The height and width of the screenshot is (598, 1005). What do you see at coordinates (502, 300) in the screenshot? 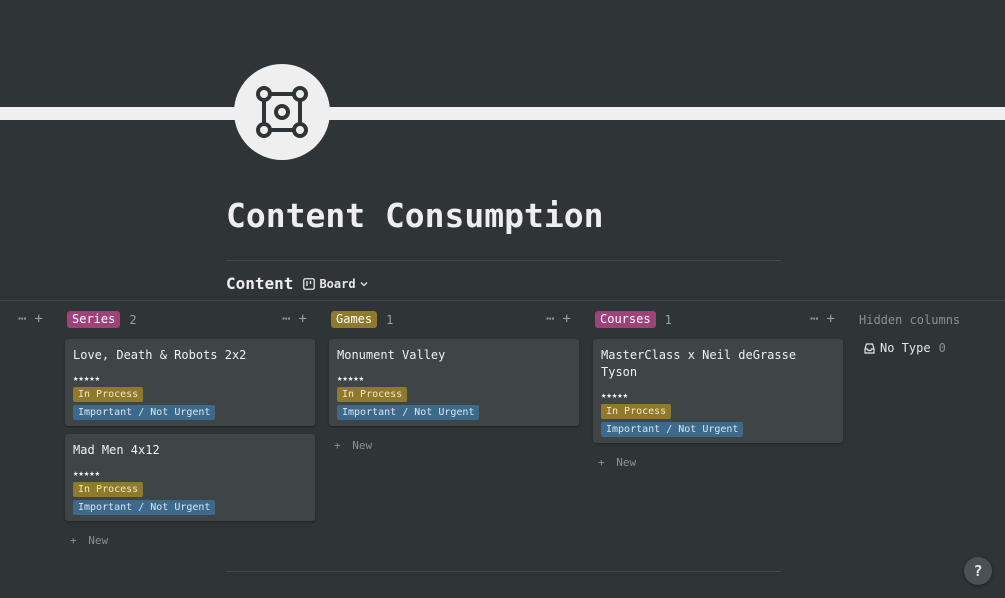
I see `board-divider` at bounding box center [502, 300].